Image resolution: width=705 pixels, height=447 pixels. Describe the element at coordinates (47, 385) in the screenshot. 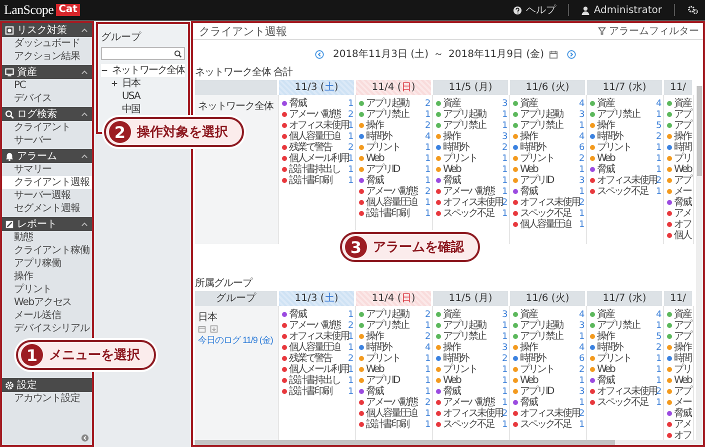

I see `sidebar-section-header: 設定` at that location.